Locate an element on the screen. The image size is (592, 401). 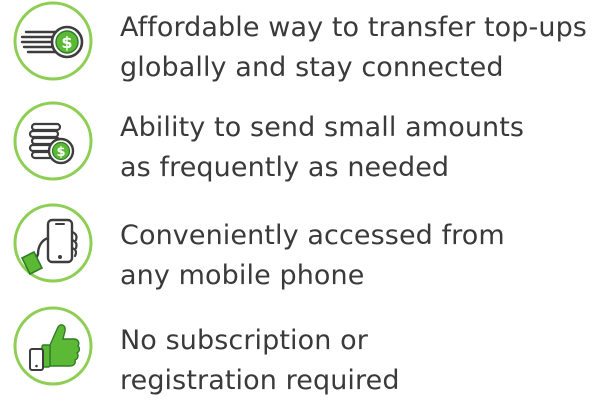
benefit-line-2: any mobile phone is located at coordinates (242, 275).